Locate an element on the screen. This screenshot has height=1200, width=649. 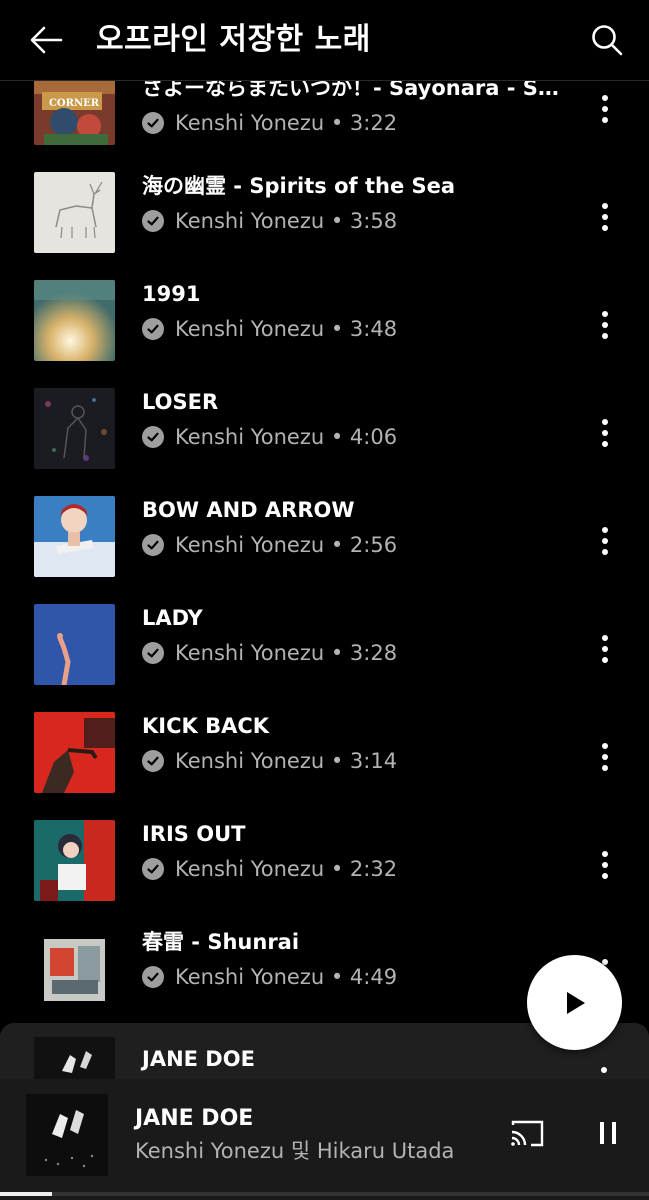
now-playing-title: JANE DOE is located at coordinates (194, 1118).